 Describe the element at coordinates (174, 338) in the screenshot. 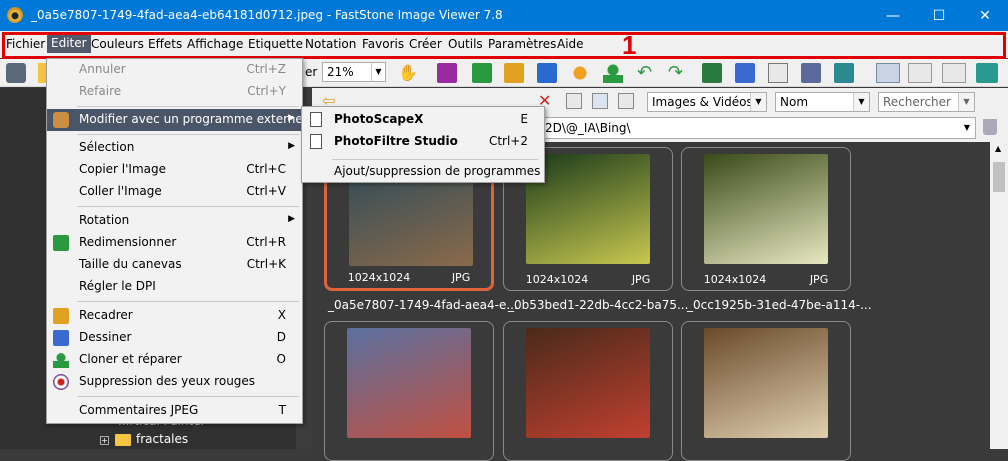

I see `menu-item-dessiner: Dessiner D` at that location.